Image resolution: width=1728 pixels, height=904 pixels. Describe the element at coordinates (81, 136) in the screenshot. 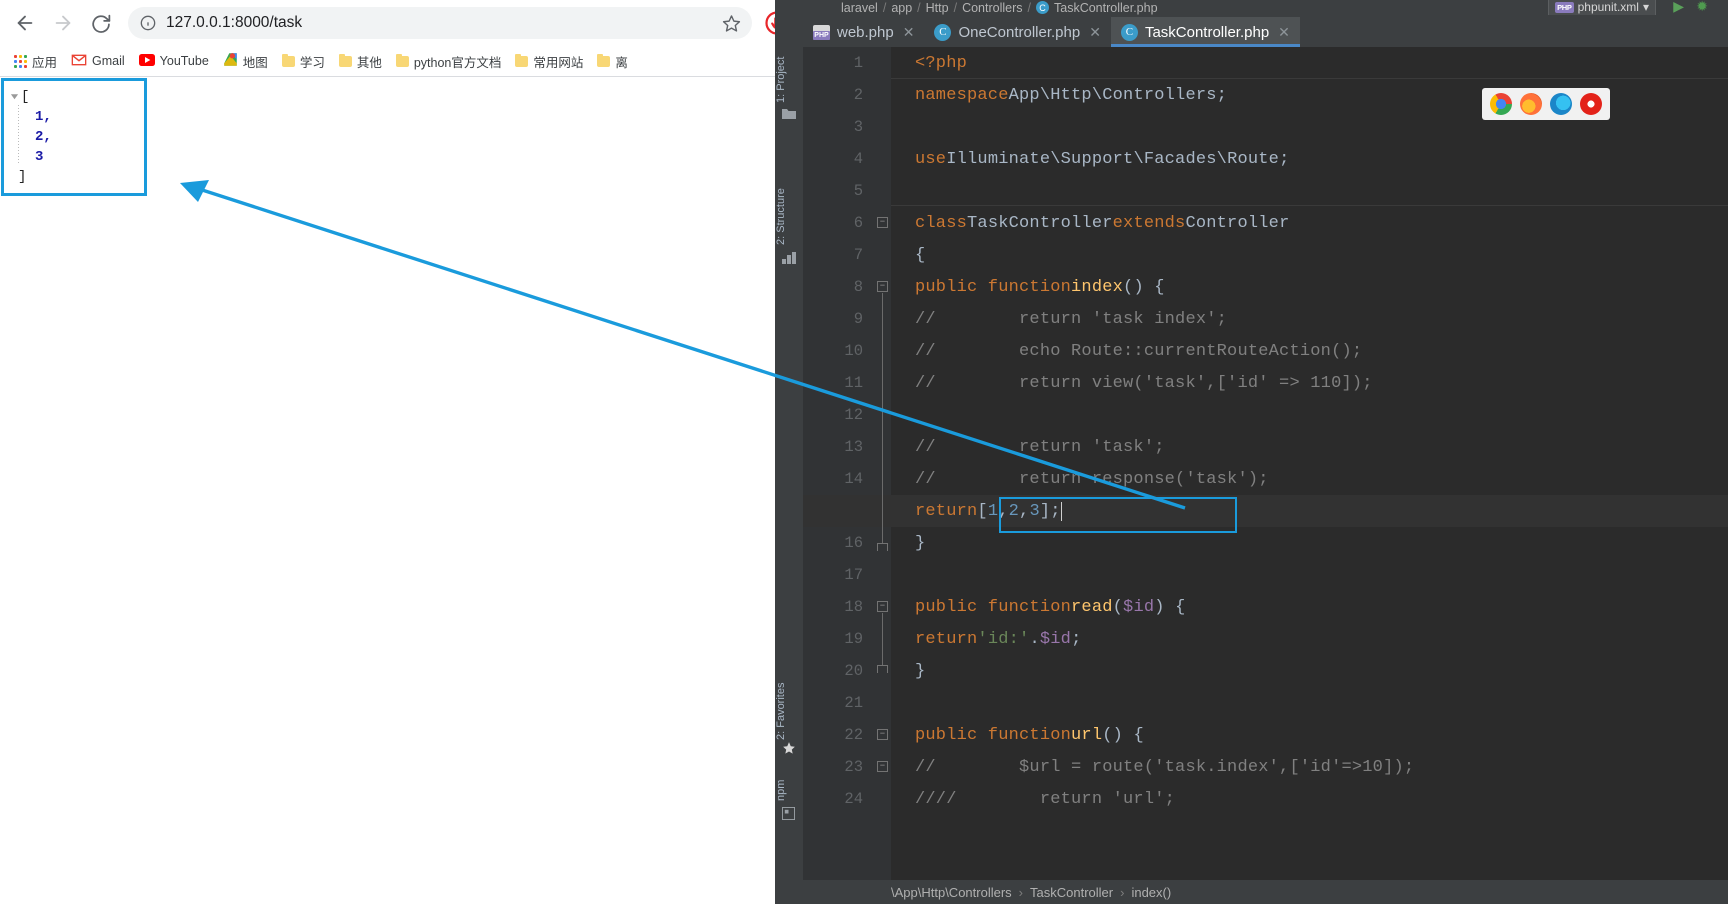

I see `json-array-items: 1, 2, 3` at that location.